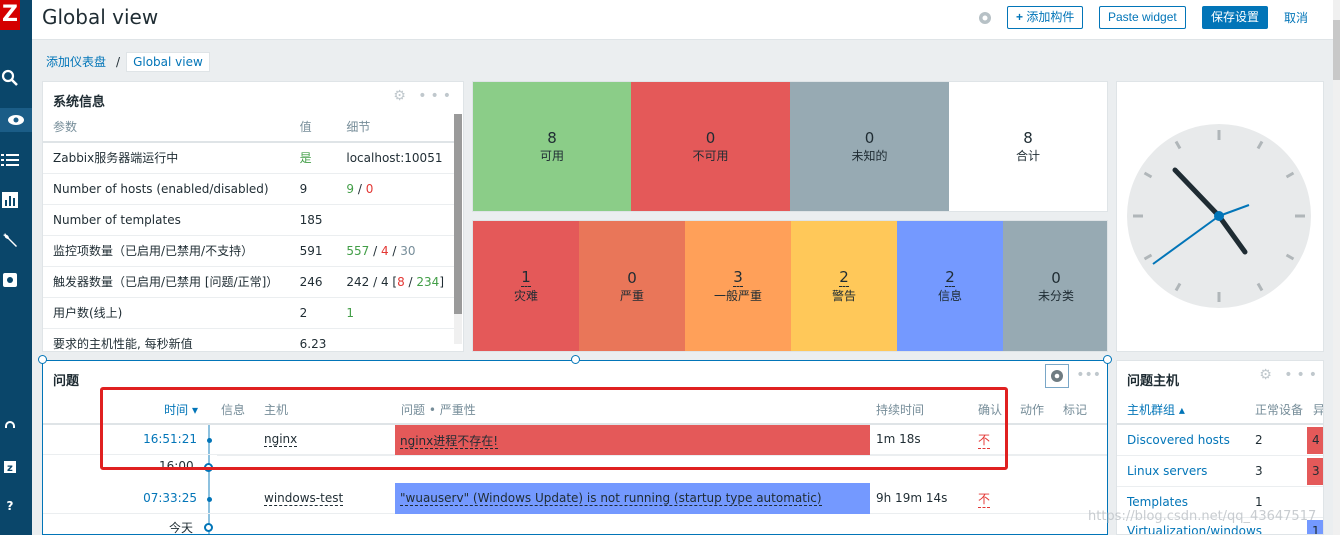 The image size is (1340, 535). What do you see at coordinates (248, 313) in the screenshot?
I see `table-row: 用户数(线上) 2 1` at bounding box center [248, 313].